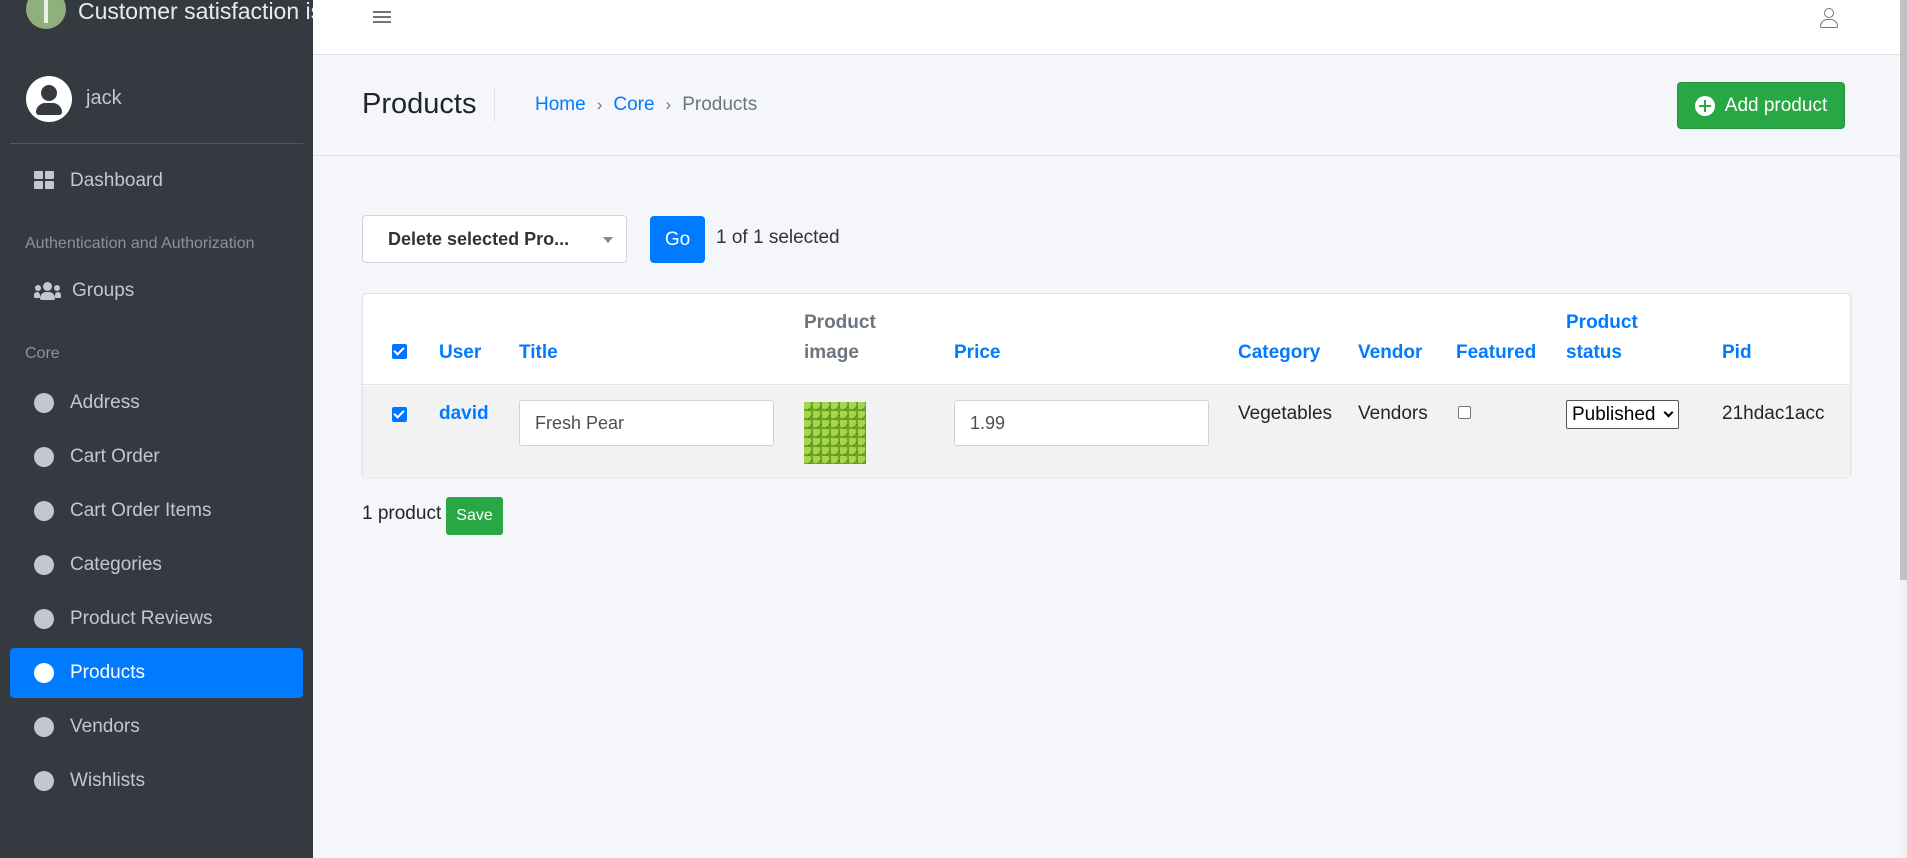  I want to click on sidebar-item-cart-order-items: Cart Order Items, so click(156, 511).